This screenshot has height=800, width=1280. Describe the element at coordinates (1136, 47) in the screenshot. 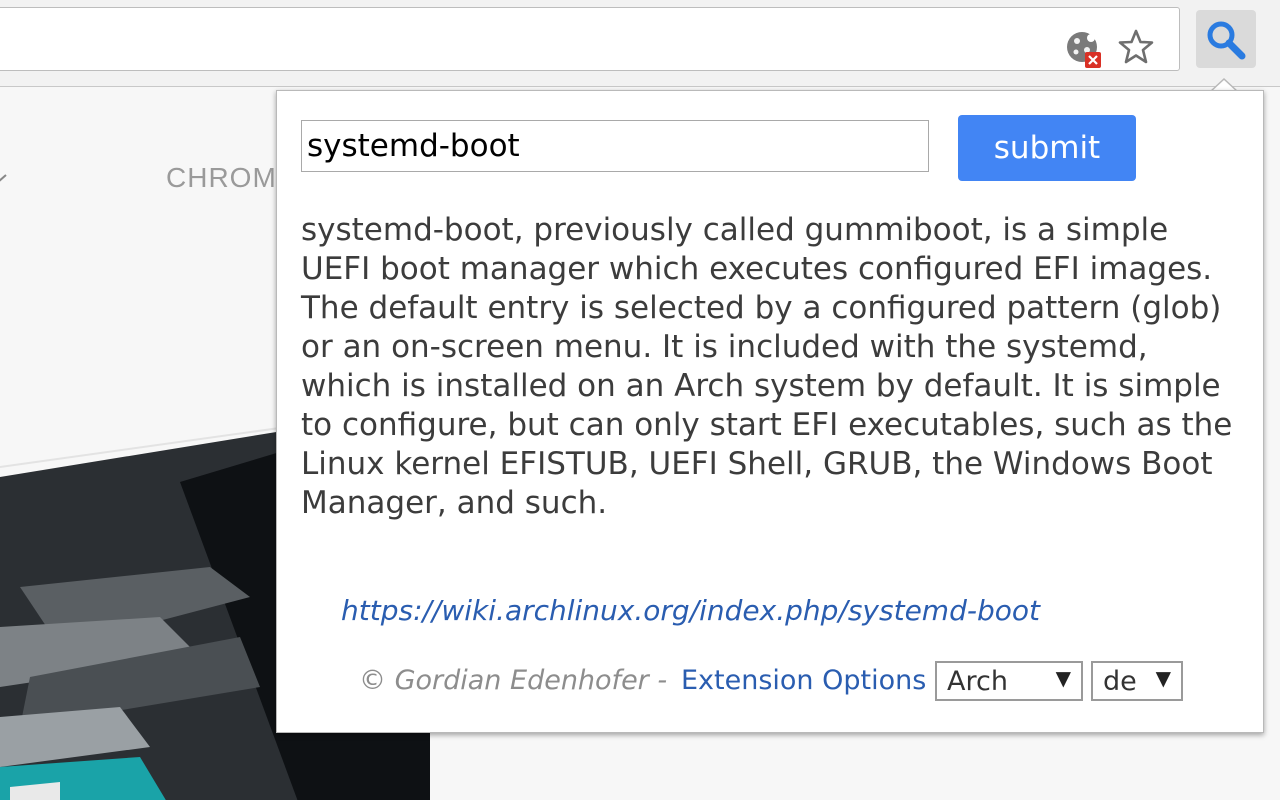

I see `star-icon` at that location.